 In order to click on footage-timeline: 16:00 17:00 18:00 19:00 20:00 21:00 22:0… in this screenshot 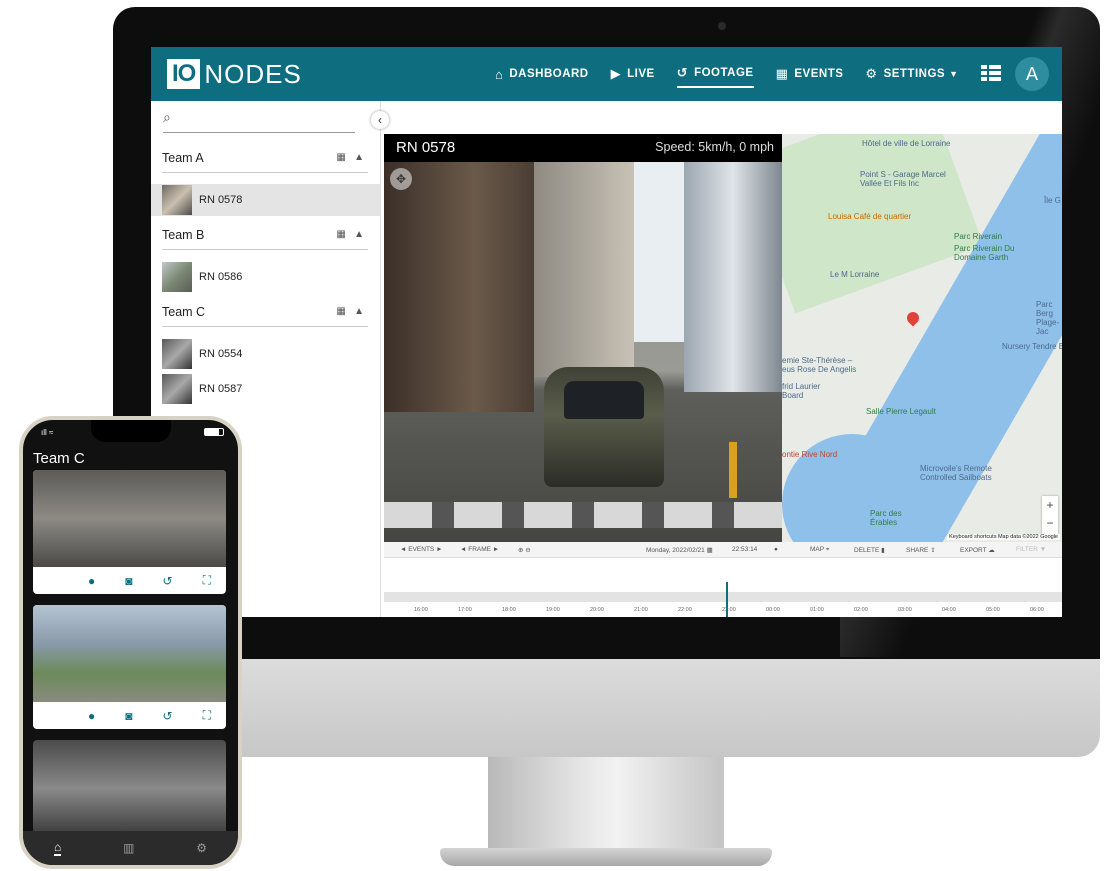, I will do `click(723, 587)`.